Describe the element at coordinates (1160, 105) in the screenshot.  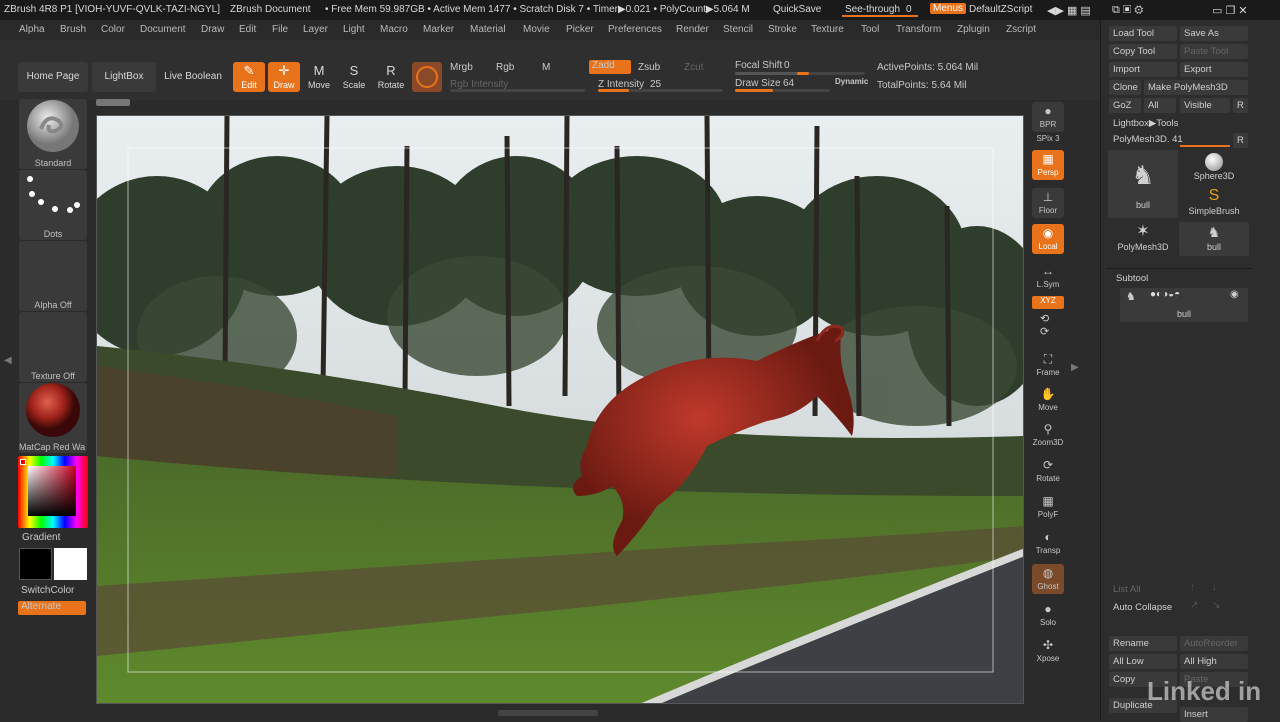
I see `goz-all-button: All` at that location.